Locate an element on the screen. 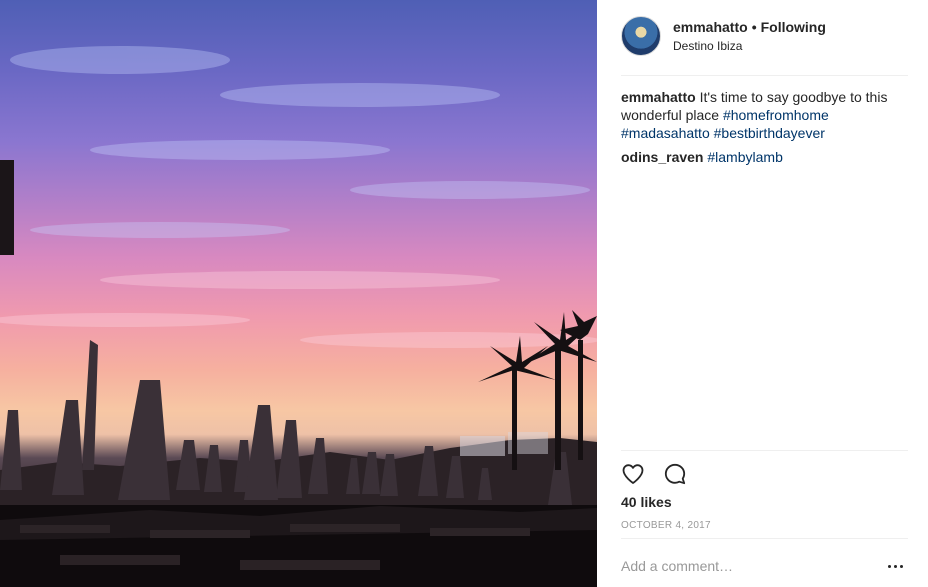 The height and width of the screenshot is (587, 928). hashtag-link: #lambylamb is located at coordinates (744, 157).